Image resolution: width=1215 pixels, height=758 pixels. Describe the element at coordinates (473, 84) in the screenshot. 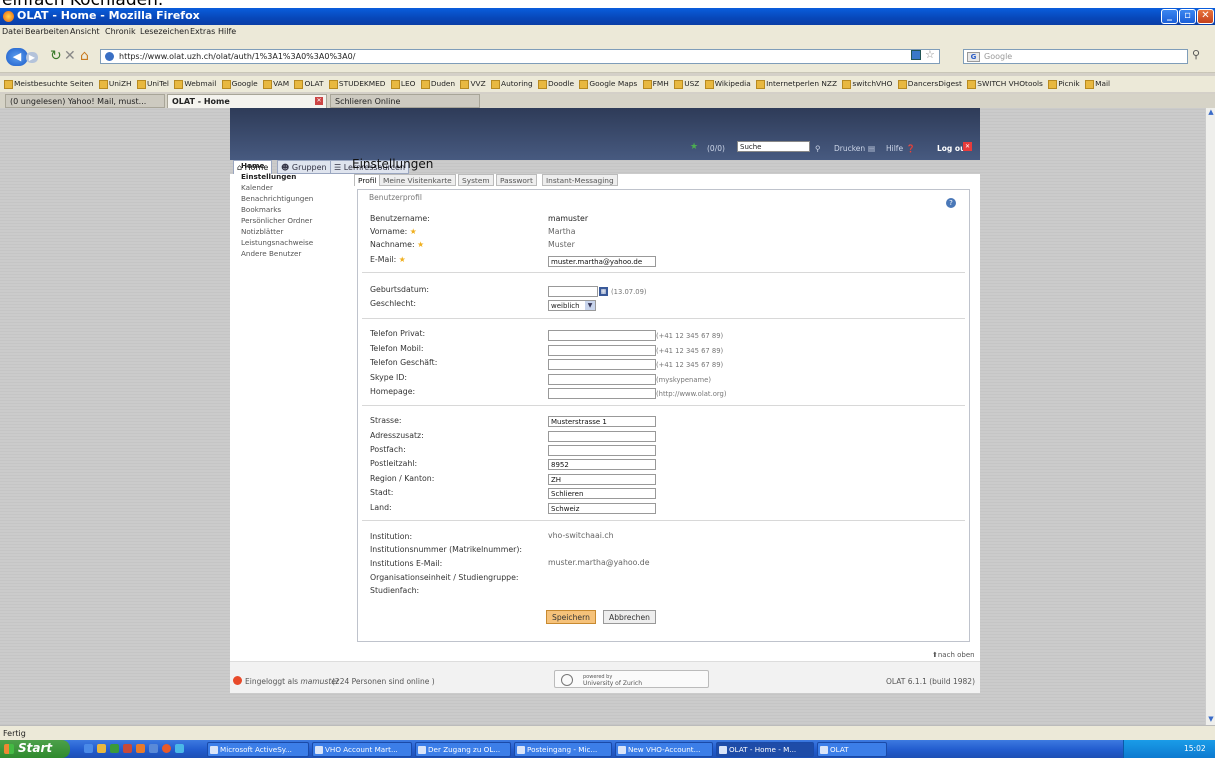

I see `bookmark-item: VVZ` at that location.